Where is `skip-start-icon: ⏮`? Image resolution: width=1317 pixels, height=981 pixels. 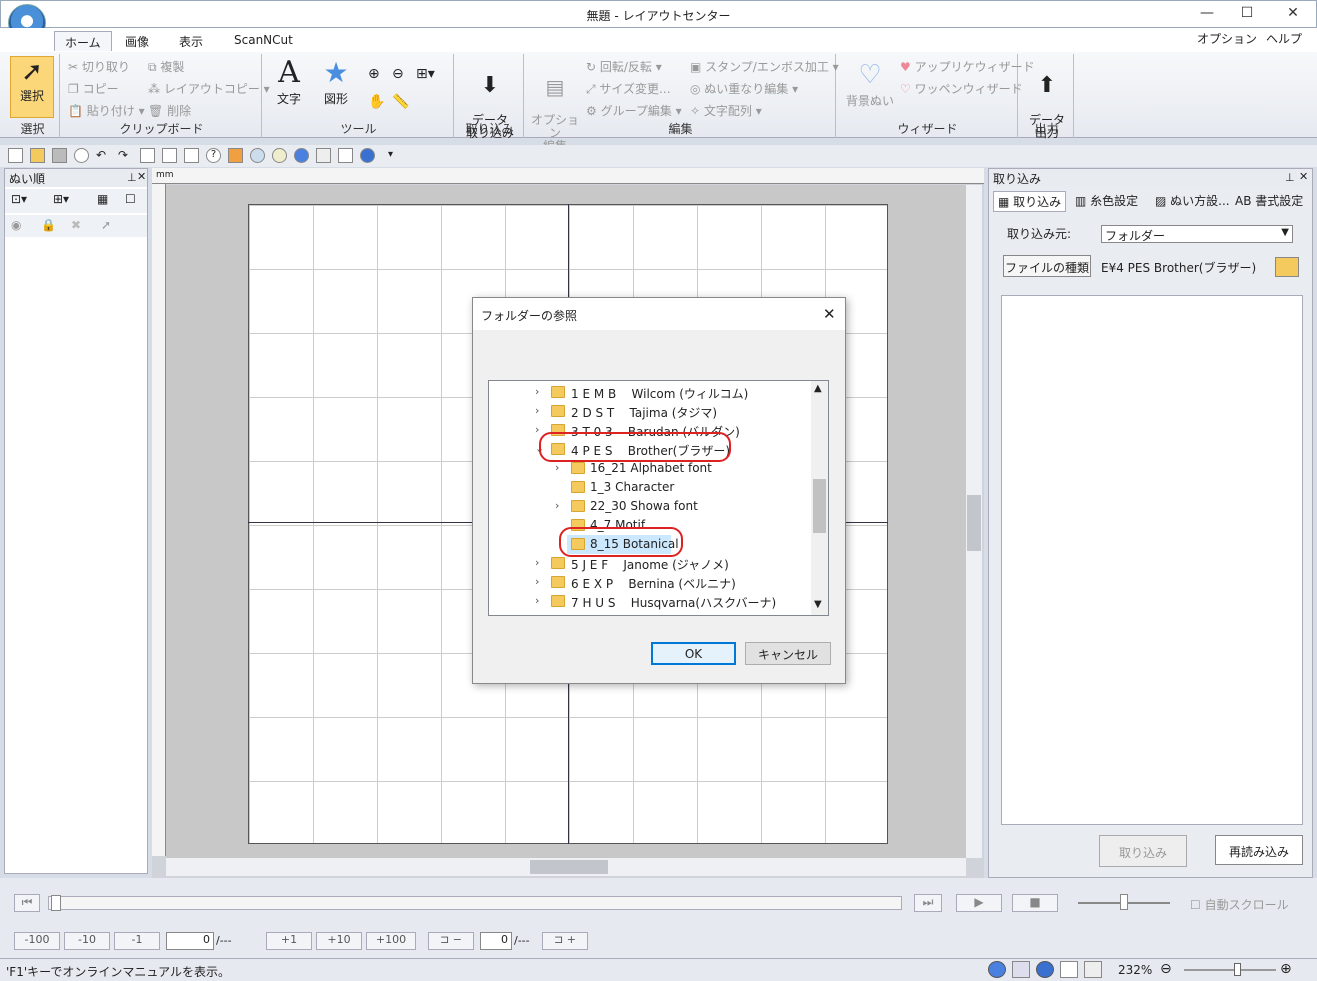
skip-start-icon: ⏮ is located at coordinates (27, 903).